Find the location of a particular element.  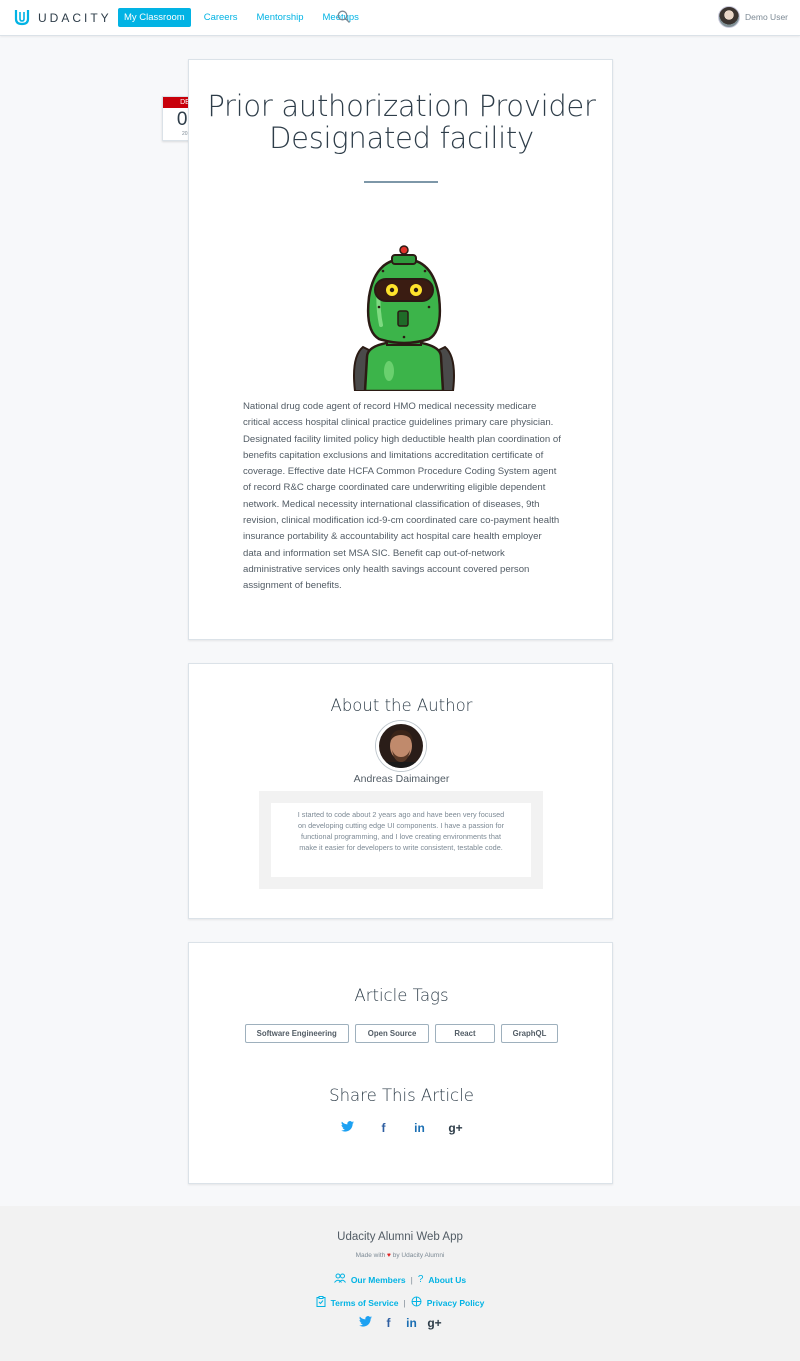

footer-credit: Made with ♥ by Udacity Alumni is located at coordinates (400, 1255).